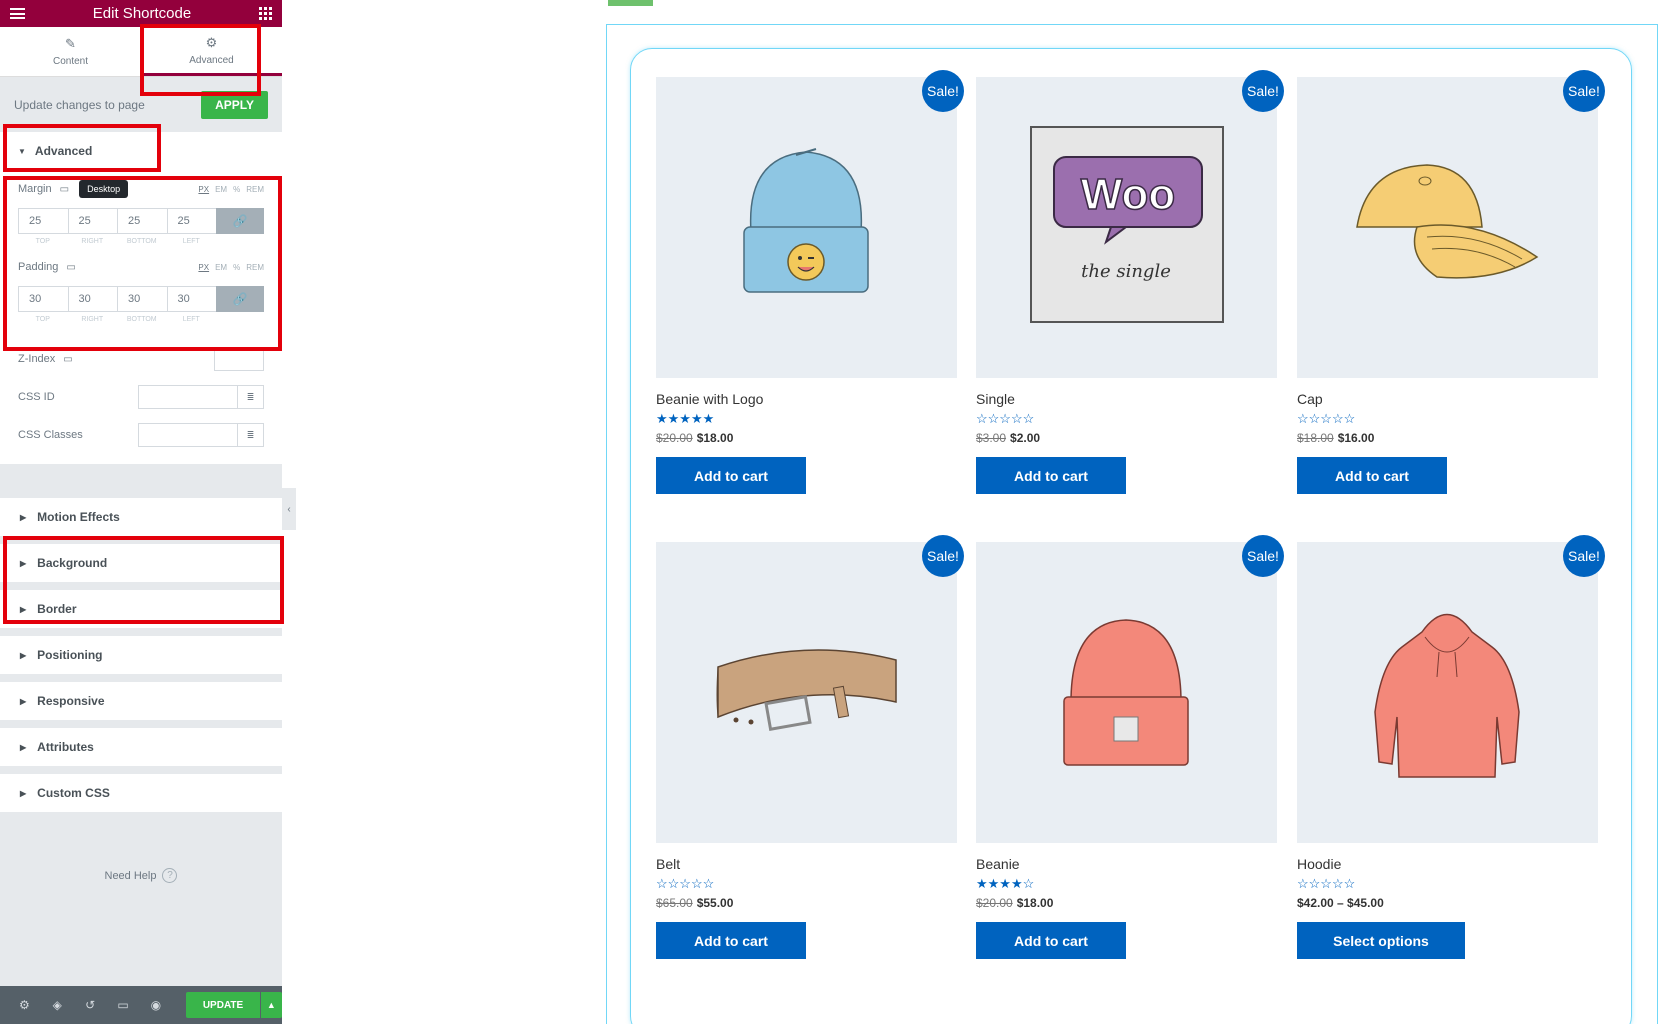 The image size is (1673, 1024). What do you see at coordinates (1126, 399) in the screenshot?
I see `product-name: Single` at bounding box center [1126, 399].